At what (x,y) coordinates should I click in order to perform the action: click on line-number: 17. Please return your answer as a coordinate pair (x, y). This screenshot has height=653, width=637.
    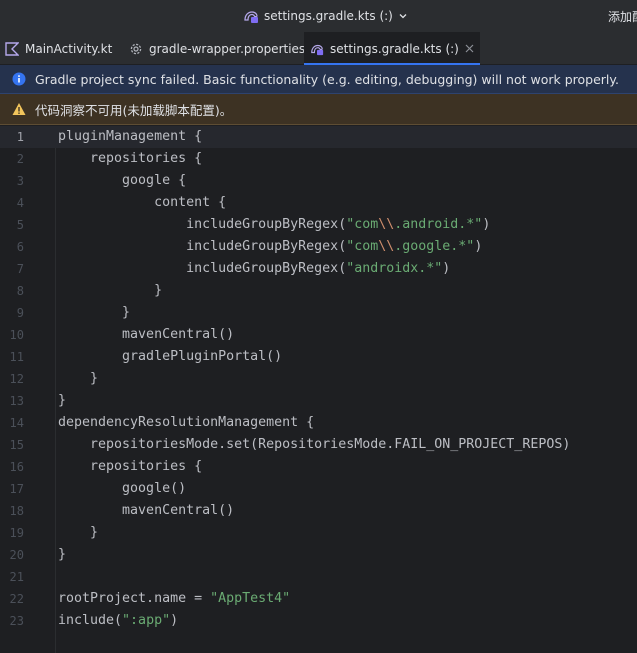
    Looking at the image, I should click on (16, 489).